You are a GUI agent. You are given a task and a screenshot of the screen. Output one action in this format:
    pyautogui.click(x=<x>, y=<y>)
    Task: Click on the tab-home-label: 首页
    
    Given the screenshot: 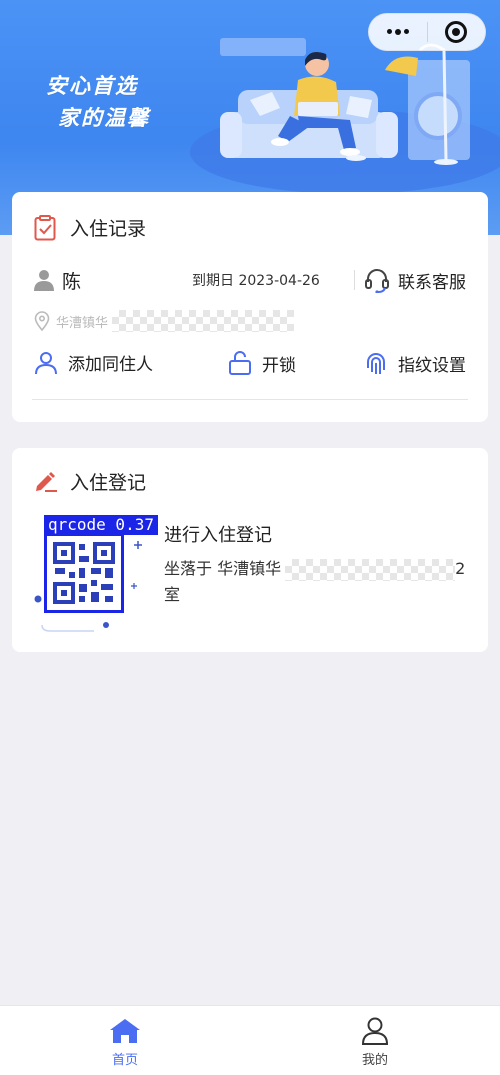 What is the action you would take?
    pyautogui.click(x=124, y=1060)
    